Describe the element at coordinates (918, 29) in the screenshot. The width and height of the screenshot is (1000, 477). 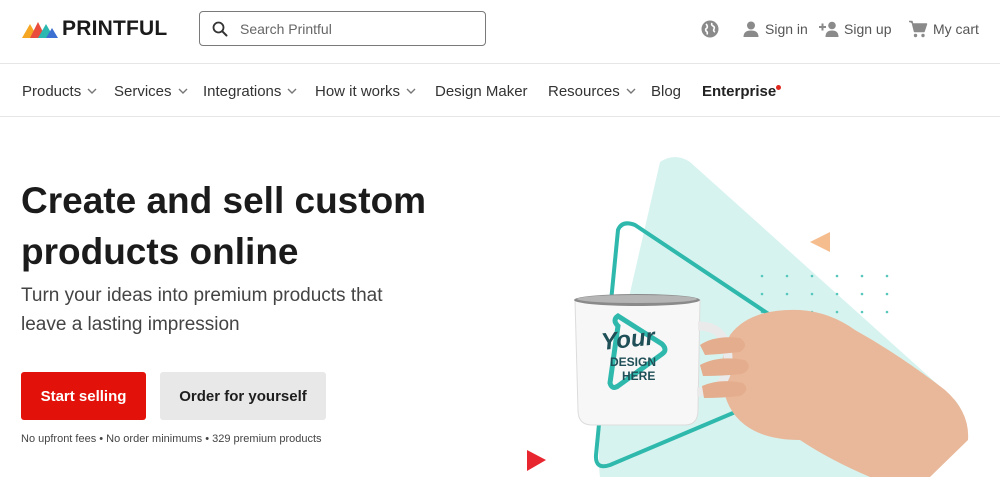
I see `cart-icon` at that location.